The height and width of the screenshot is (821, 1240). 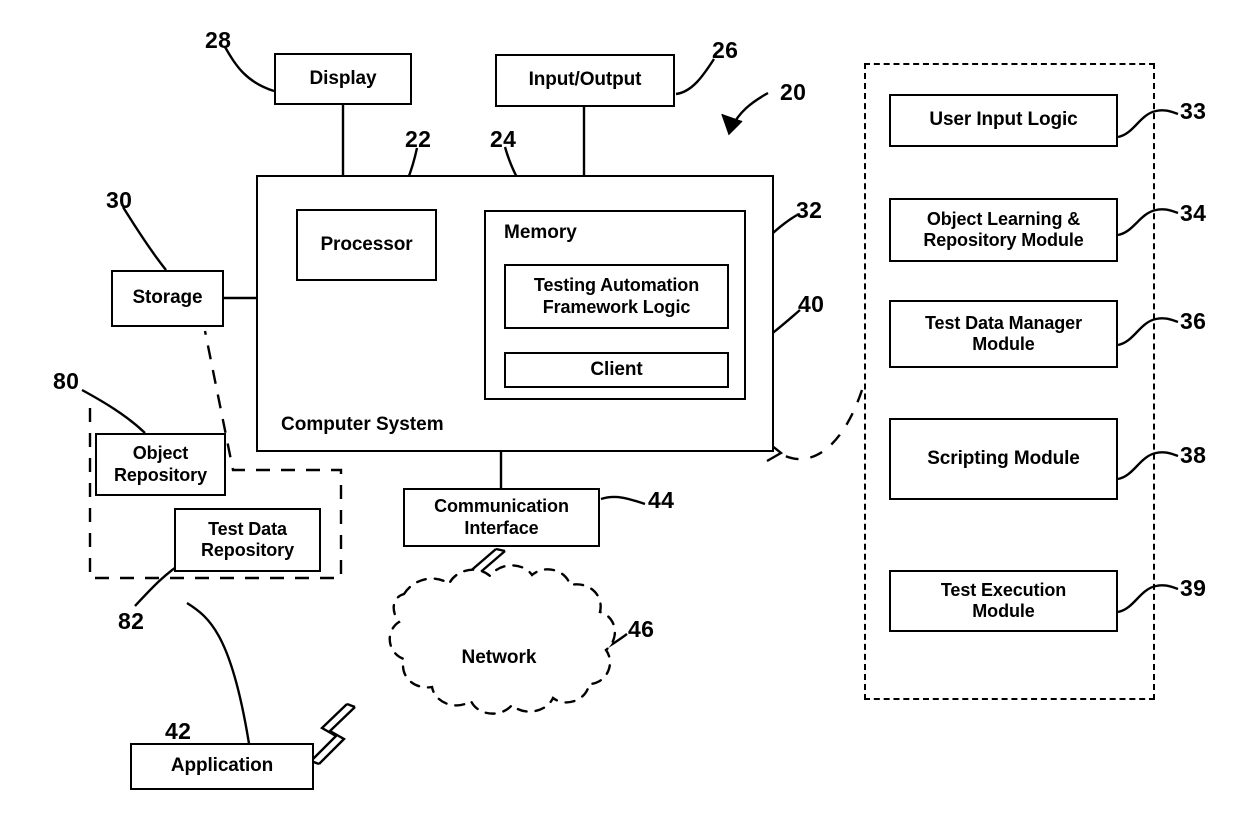 I want to click on module-test-execution-line2: Module, so click(x=1003, y=611).